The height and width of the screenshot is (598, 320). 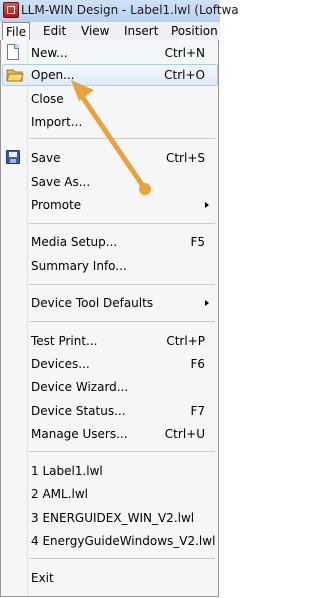 What do you see at coordinates (47, 99) in the screenshot?
I see `menu-item-label: Close` at bounding box center [47, 99].